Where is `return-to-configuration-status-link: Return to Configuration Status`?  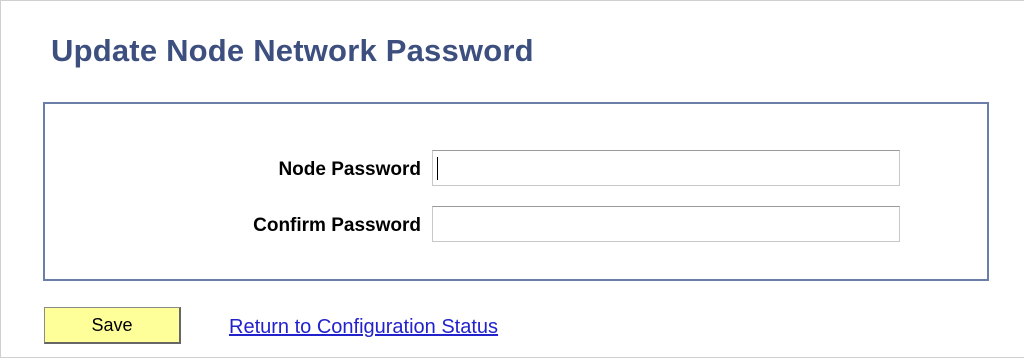
return-to-configuration-status-link: Return to Configuration Status is located at coordinates (363, 327).